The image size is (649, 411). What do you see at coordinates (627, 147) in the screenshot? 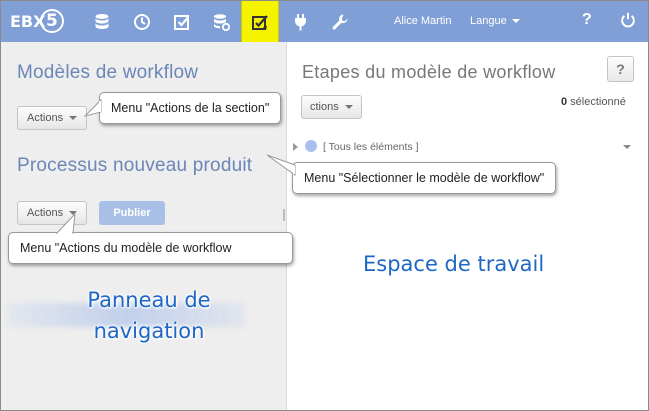
I see `row-menu-chevron-icon` at bounding box center [627, 147].